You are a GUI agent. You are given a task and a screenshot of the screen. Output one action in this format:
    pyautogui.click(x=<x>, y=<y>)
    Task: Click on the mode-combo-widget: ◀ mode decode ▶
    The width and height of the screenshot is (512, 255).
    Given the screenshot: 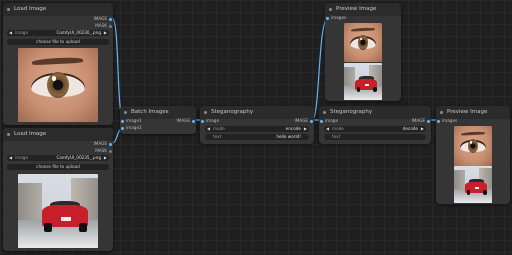 What is the action you would take?
    pyautogui.click(x=375, y=129)
    